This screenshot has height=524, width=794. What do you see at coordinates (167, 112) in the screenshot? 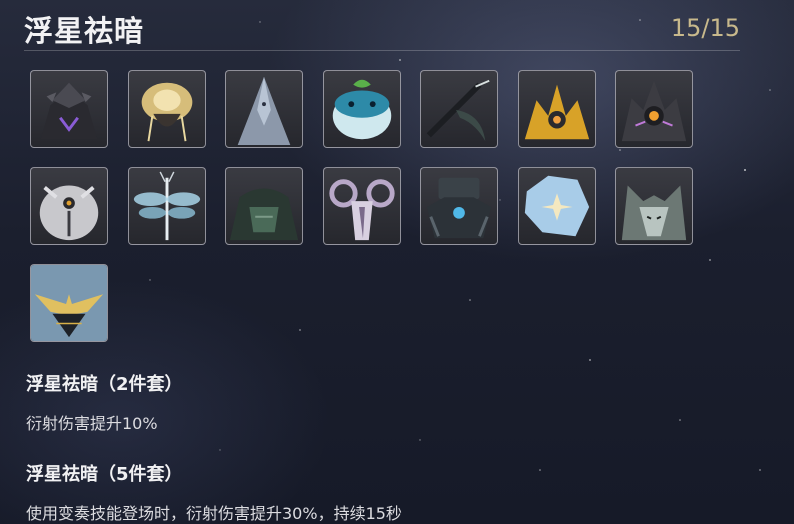
I see `golden-rose-icon` at bounding box center [167, 112].